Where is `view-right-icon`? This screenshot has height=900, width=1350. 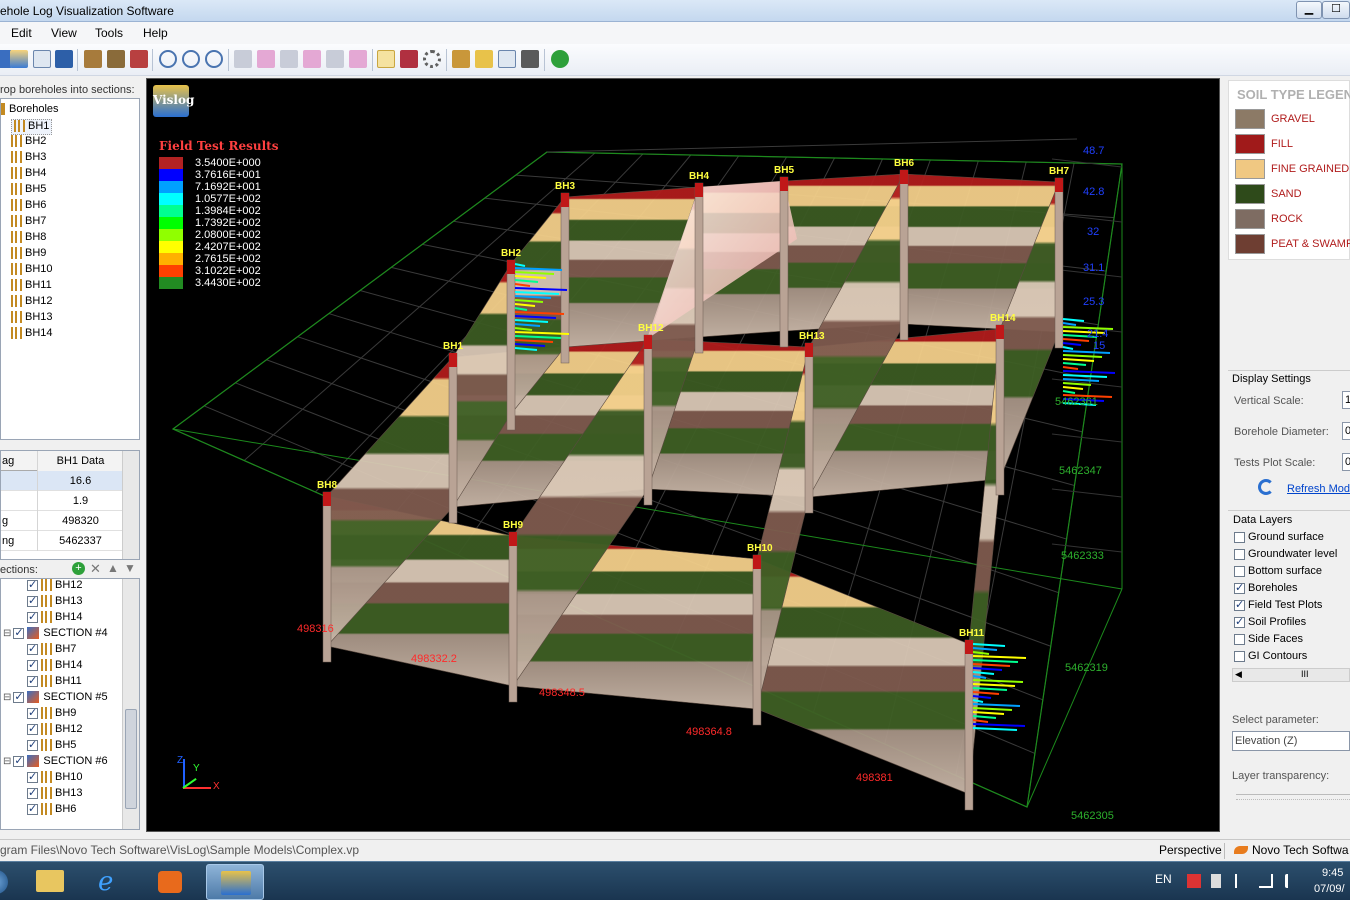 view-right-icon is located at coordinates (312, 59).